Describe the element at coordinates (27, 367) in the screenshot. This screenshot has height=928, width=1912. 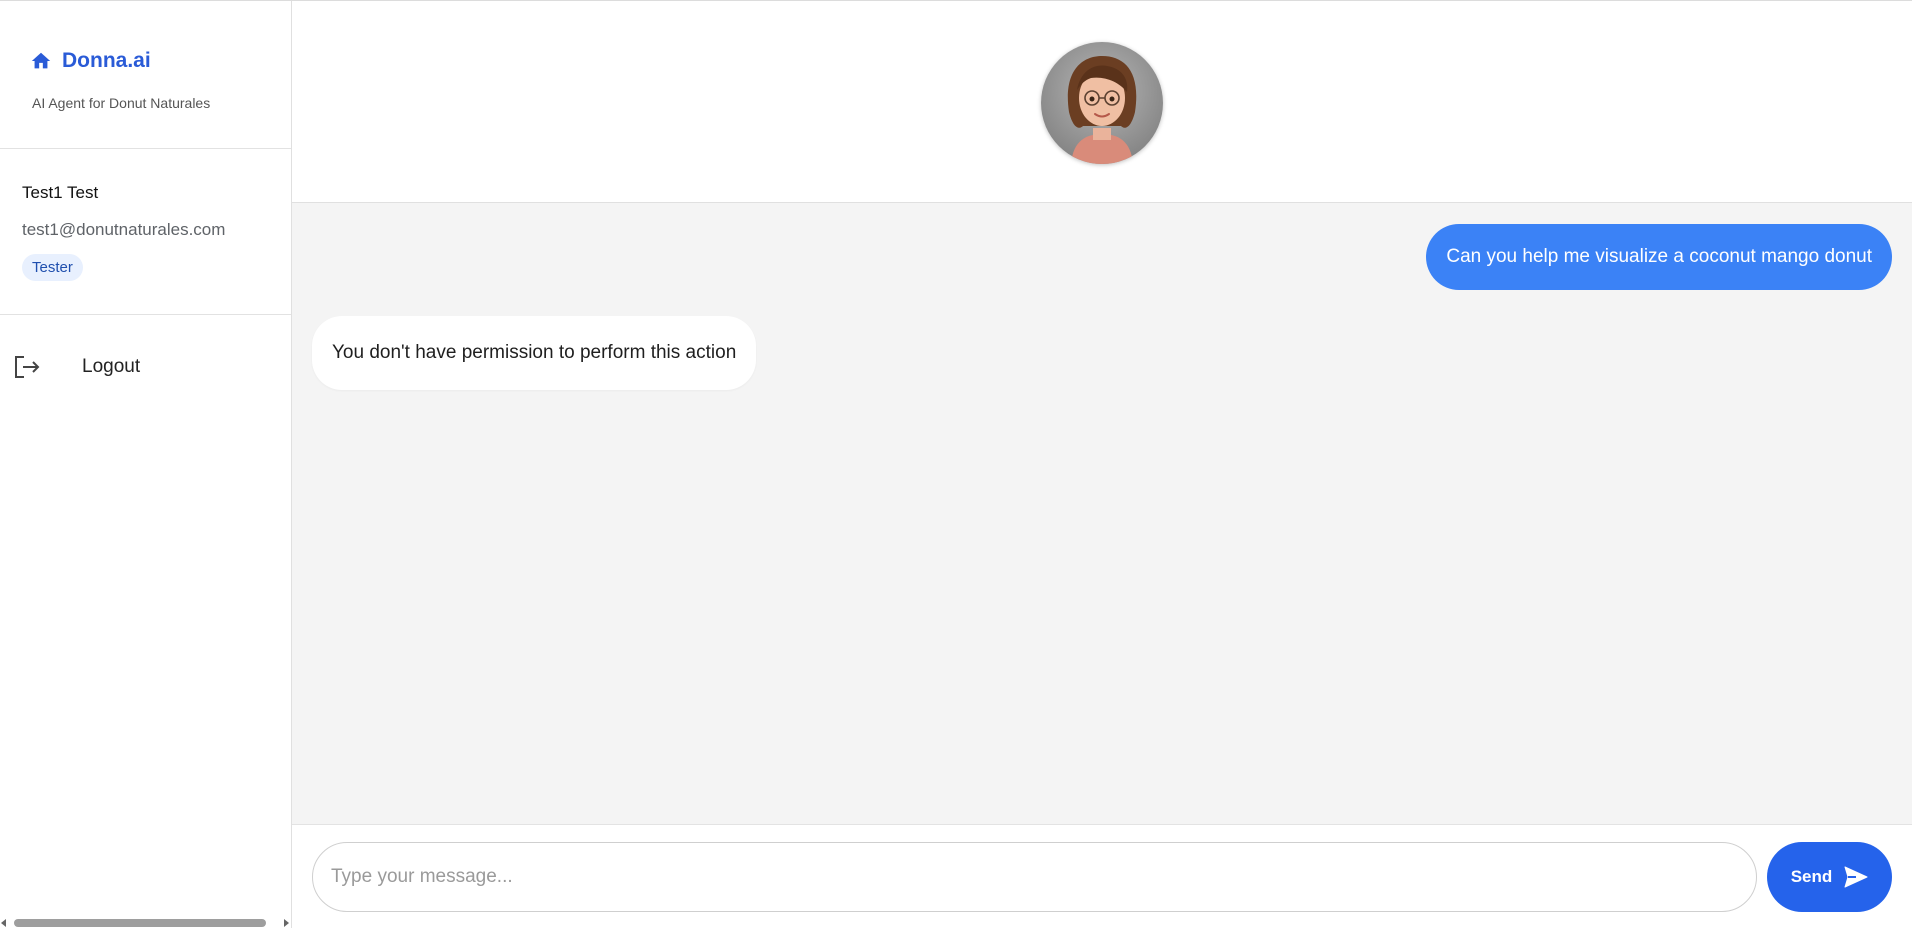
I see `logout-icon` at that location.